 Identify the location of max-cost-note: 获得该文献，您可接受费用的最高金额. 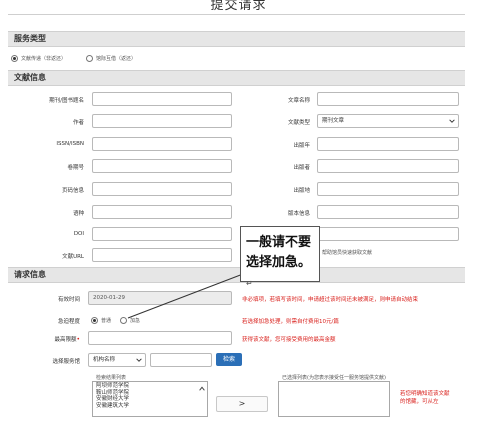
(289, 340).